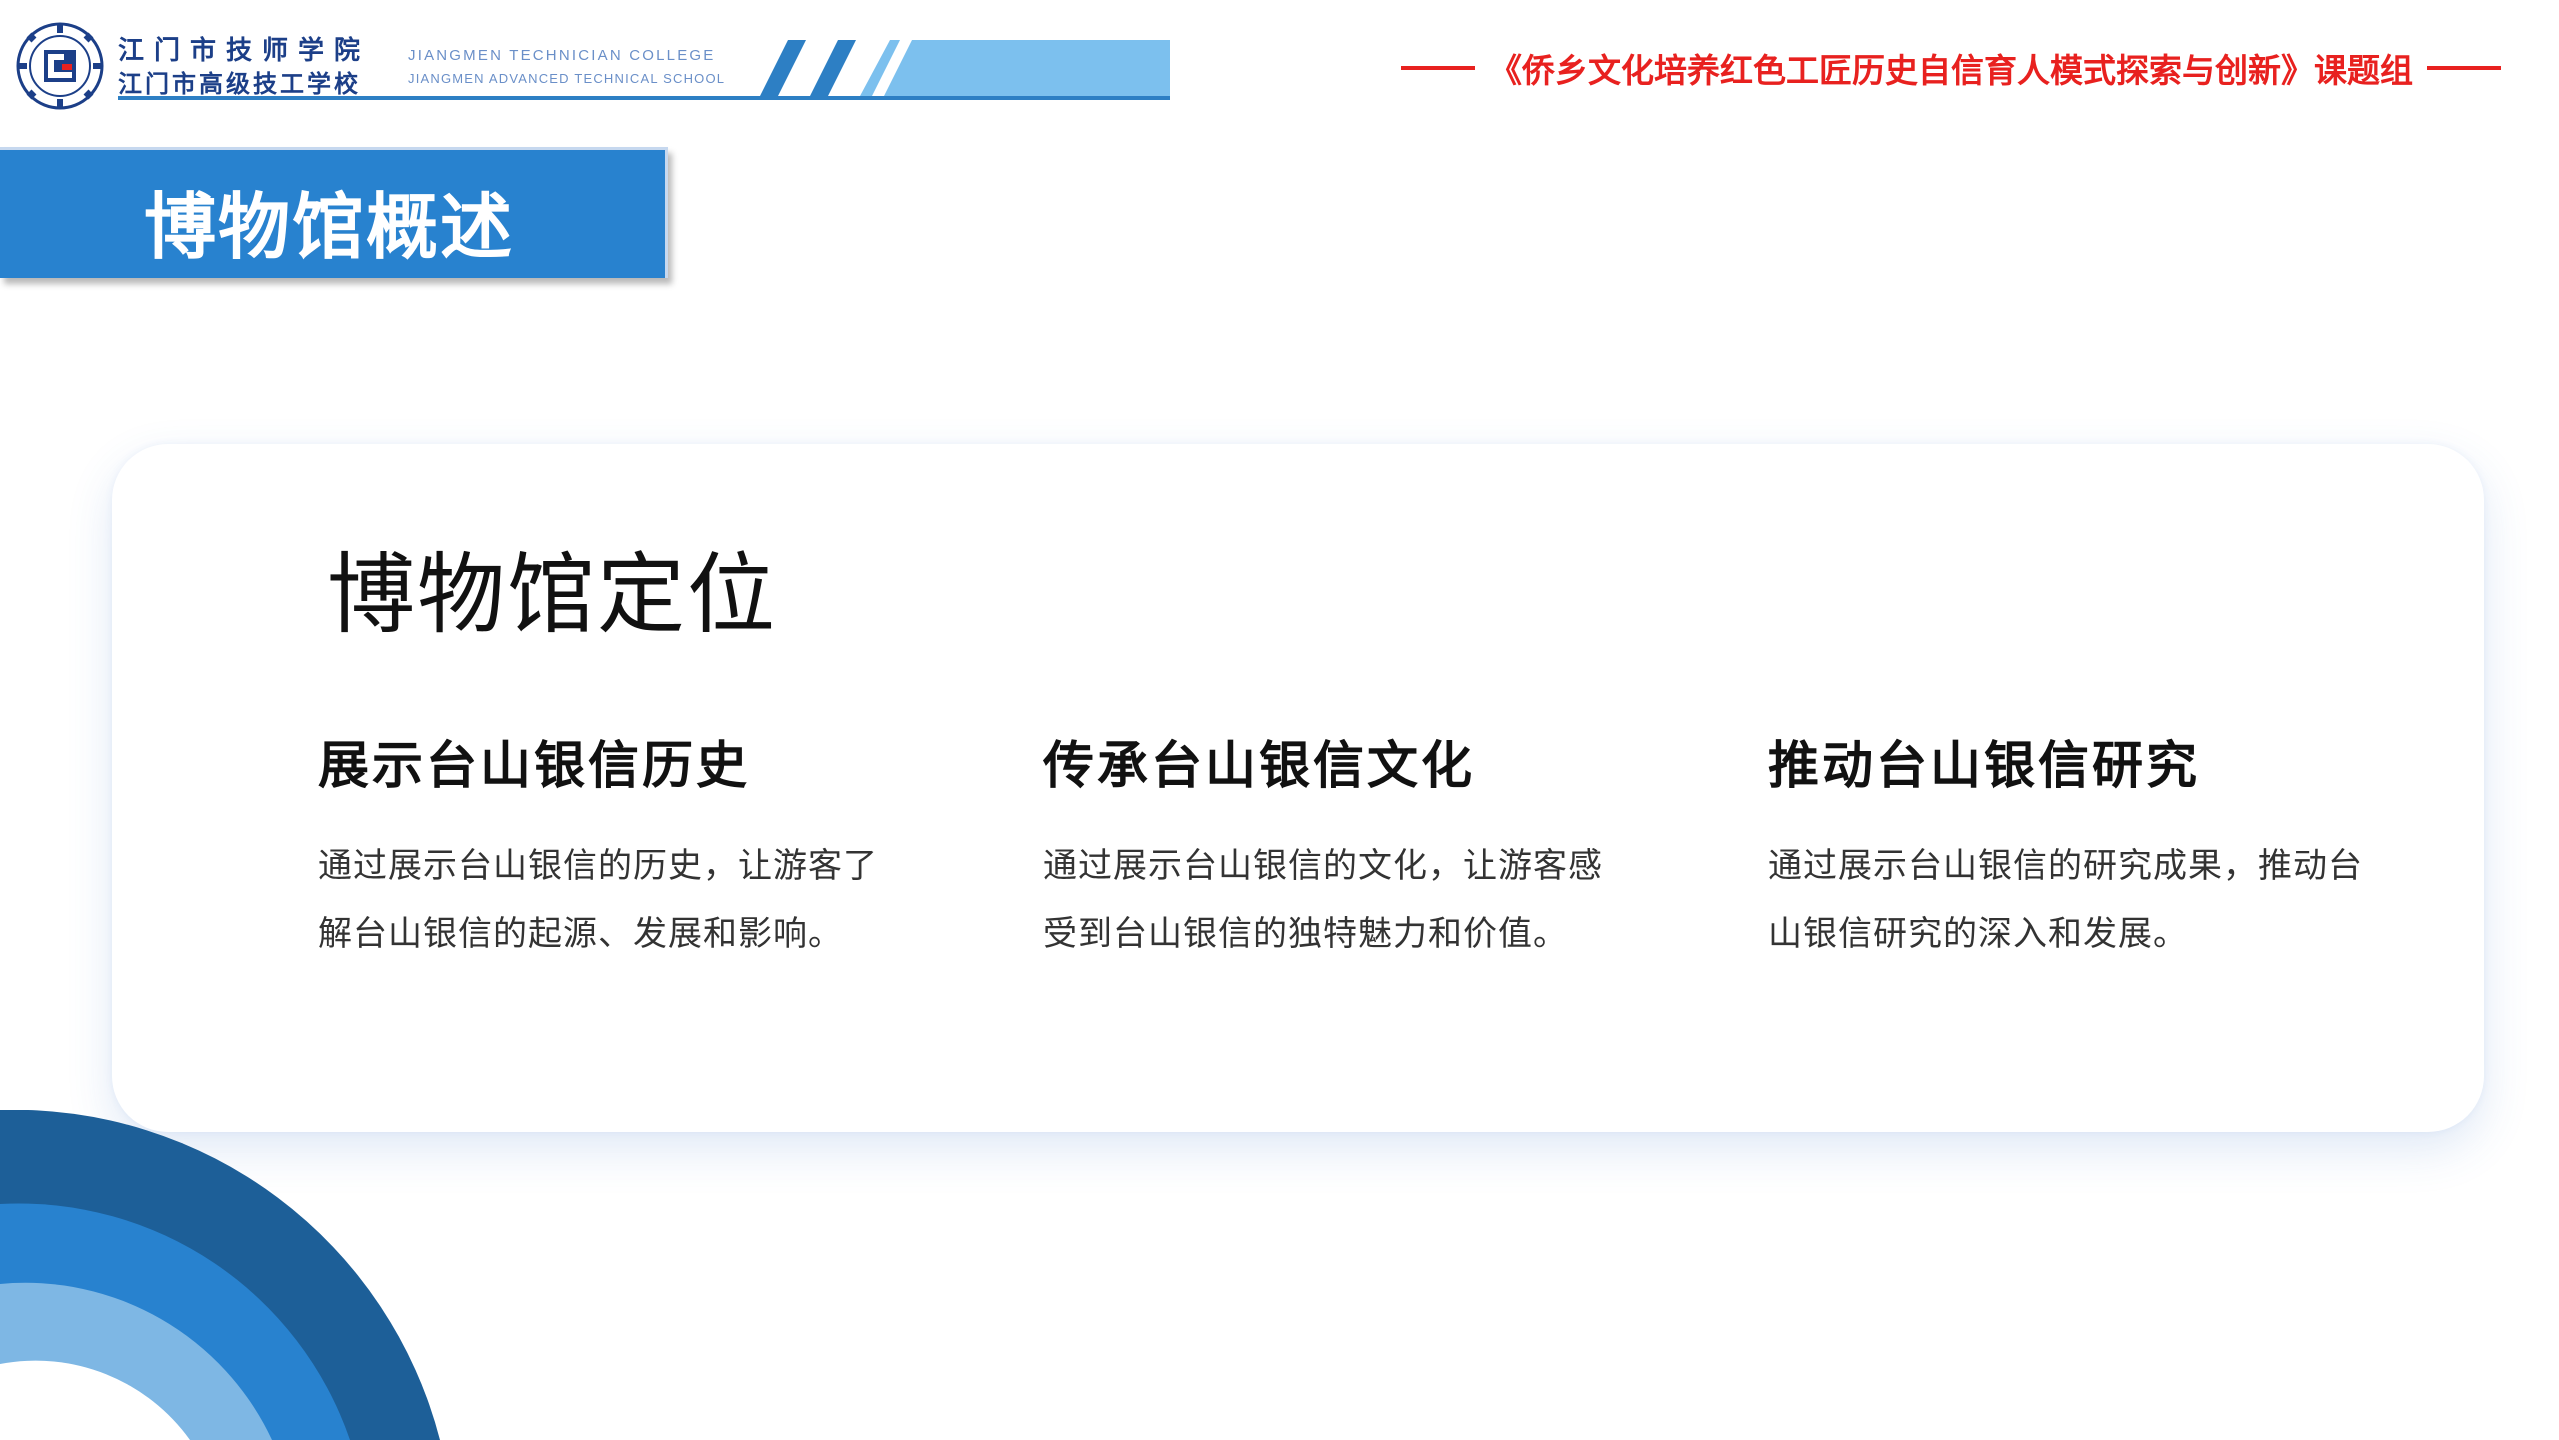 The image size is (2559, 1440). I want to click on column-culture: 传承台山银信文化 通过展示台山银信的文化，让游客感受到台山银信的独特魅力和价值。, so click(1323, 846).